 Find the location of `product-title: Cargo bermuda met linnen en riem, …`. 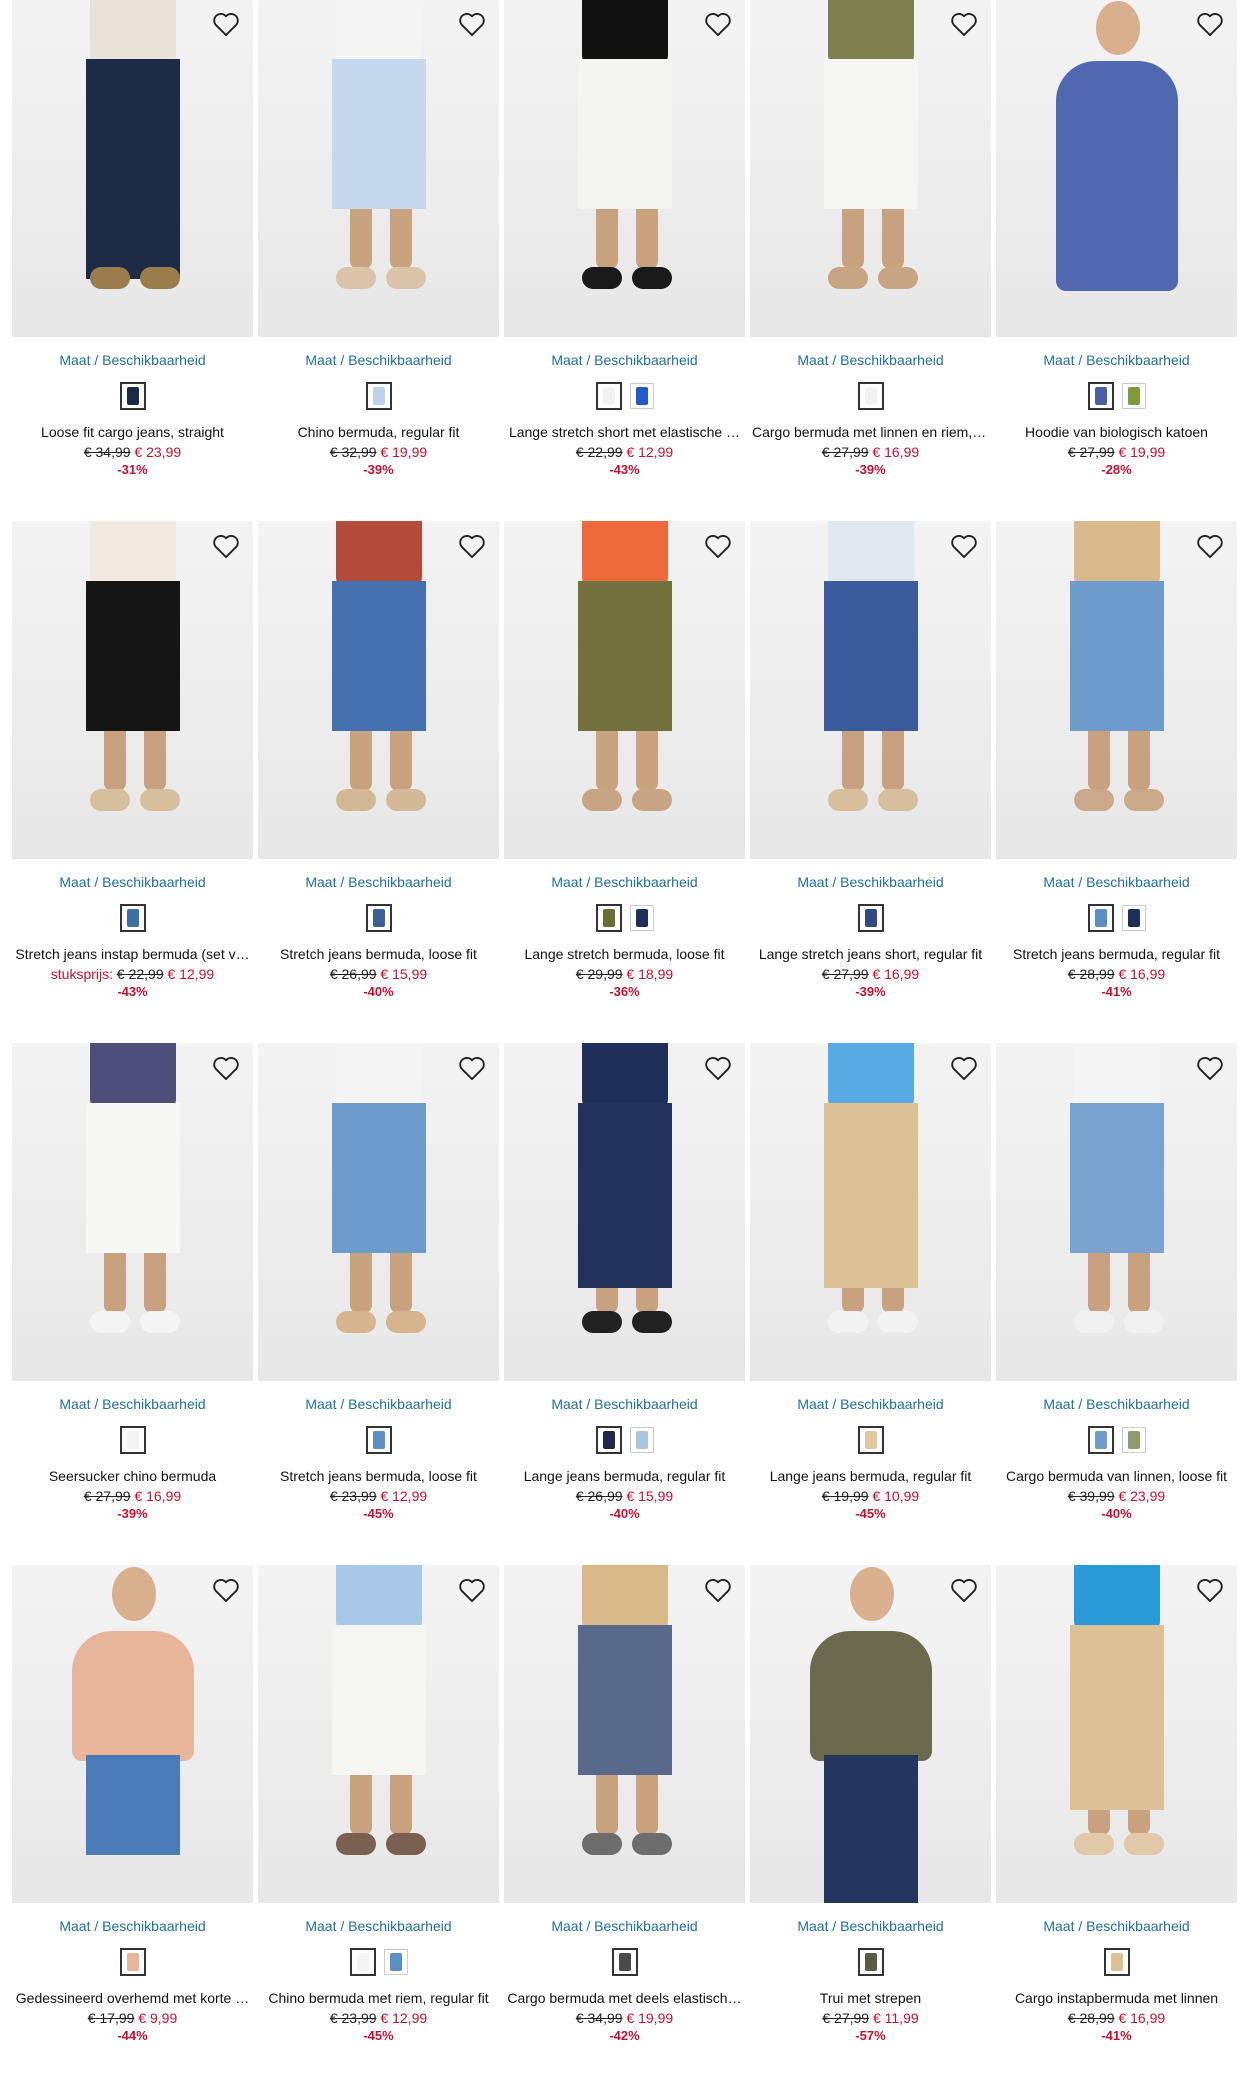

product-title: Cargo bermuda met linnen en riem, … is located at coordinates (870, 432).